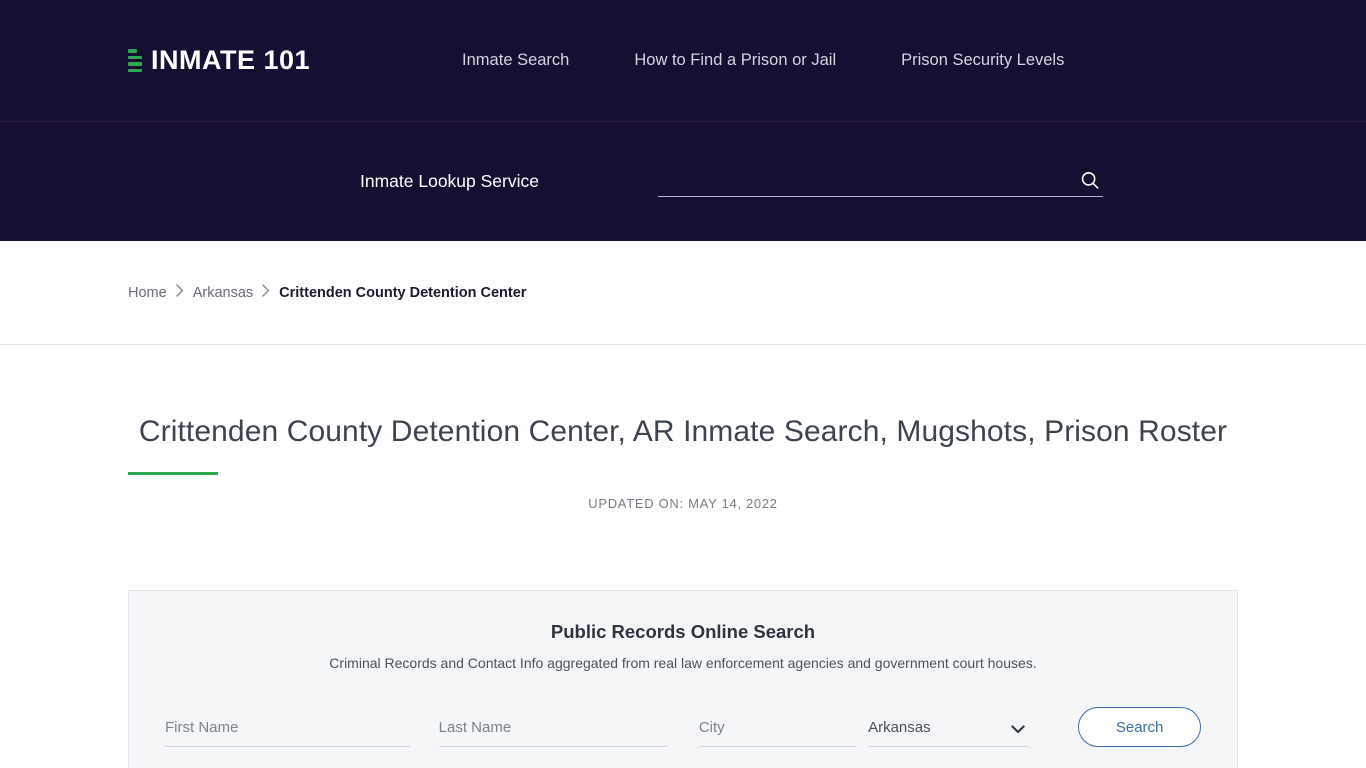 The width and height of the screenshot is (1366, 768). Describe the element at coordinates (287, 727) in the screenshot. I see `first-name-input` at that location.